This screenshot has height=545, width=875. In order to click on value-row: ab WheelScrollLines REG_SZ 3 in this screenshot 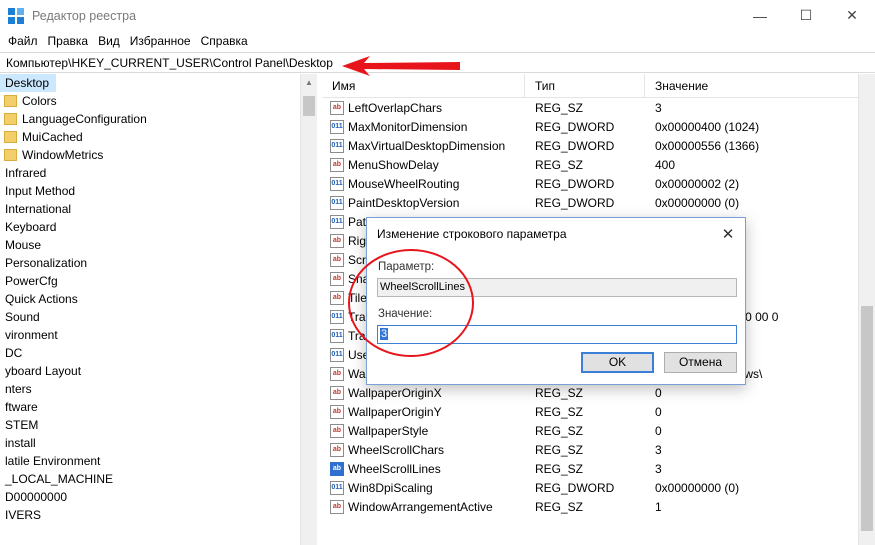, I will do `click(593, 468)`.